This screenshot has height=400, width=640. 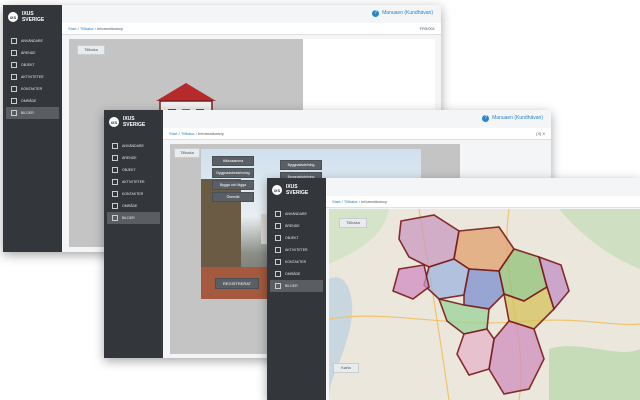 I want to click on photo-menu-item: Bygga och lägga, so click(x=233, y=185).